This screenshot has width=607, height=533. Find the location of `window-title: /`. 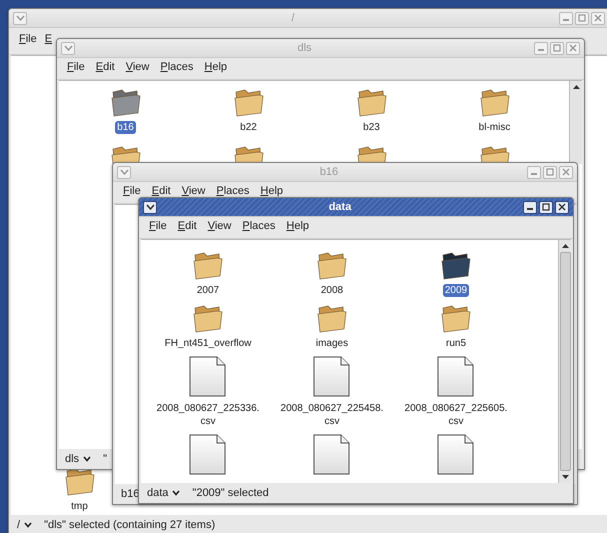

window-title: / is located at coordinates (293, 18).